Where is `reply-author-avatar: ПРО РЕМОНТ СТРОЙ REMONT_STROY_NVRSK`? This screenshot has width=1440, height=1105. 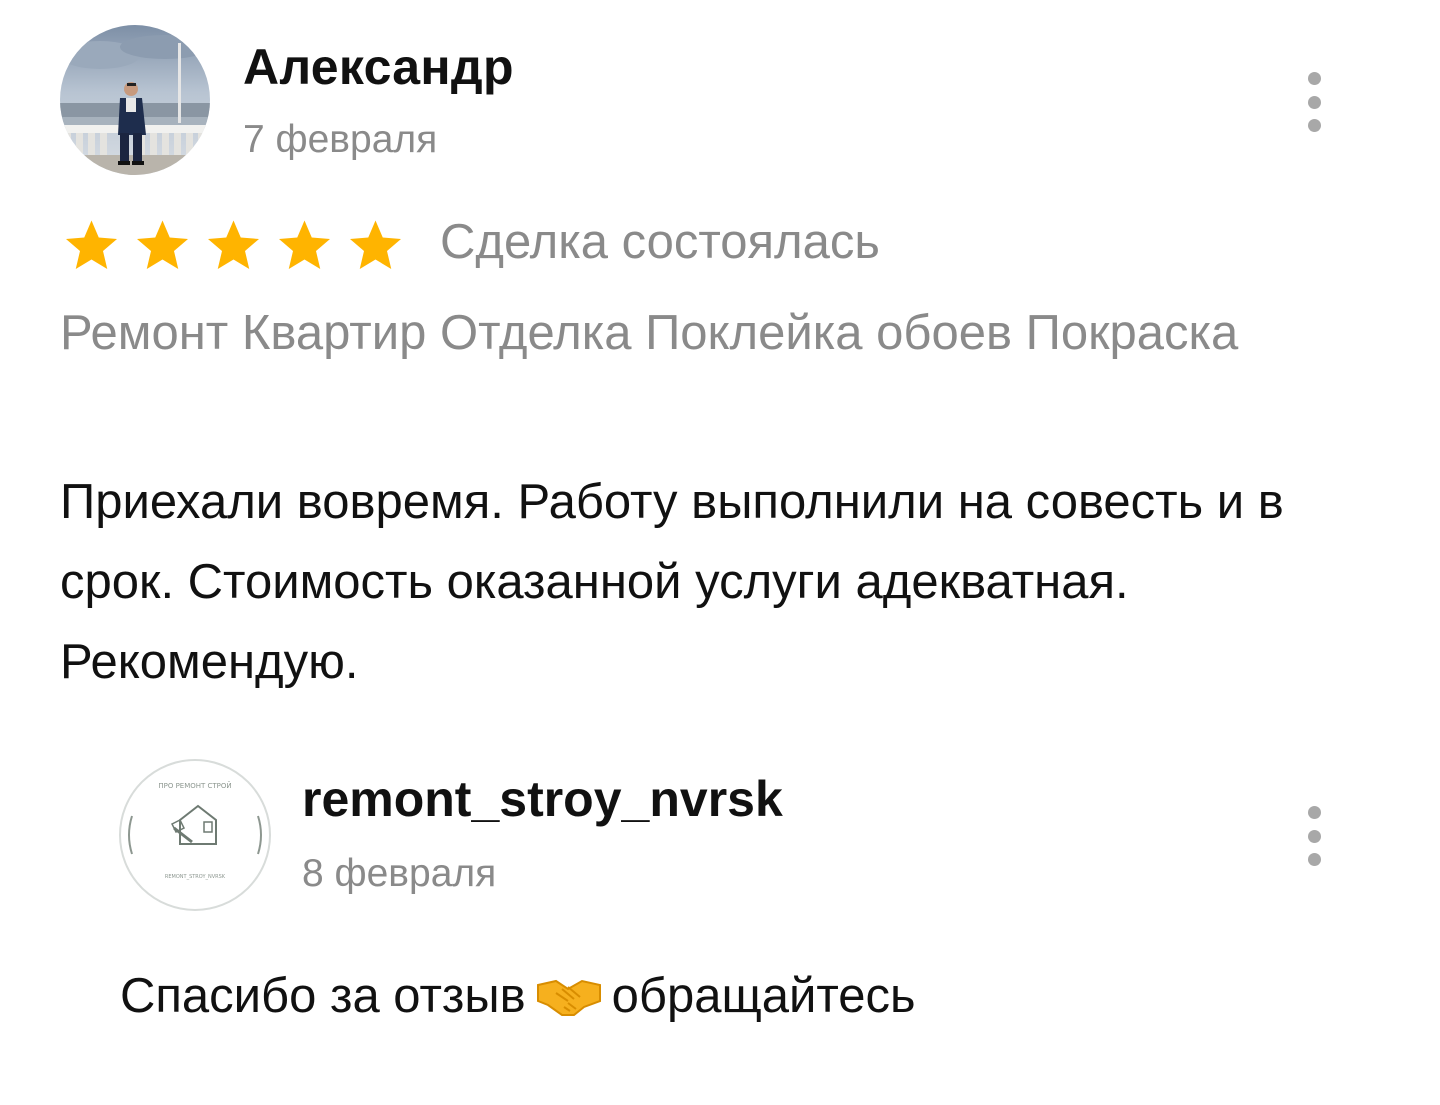 reply-author-avatar: ПРО РЕМОНТ СТРОЙ REMONT_STROY_NVRSK is located at coordinates (195, 835).